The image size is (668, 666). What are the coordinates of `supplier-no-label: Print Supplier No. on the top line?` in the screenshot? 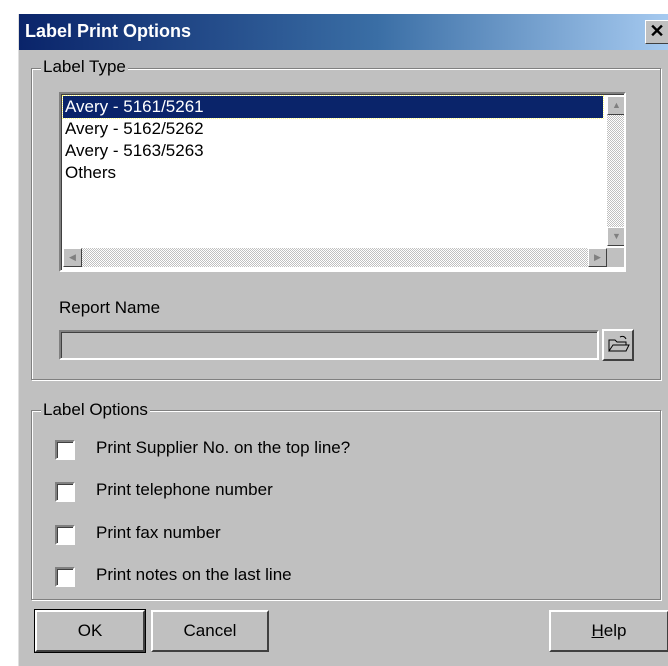 It's located at (223, 447).